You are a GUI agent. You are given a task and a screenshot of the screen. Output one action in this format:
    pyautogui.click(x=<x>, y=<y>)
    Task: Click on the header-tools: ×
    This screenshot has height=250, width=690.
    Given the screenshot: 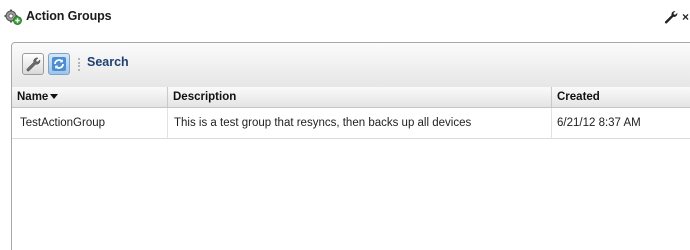 What is the action you would take?
    pyautogui.click(x=677, y=17)
    